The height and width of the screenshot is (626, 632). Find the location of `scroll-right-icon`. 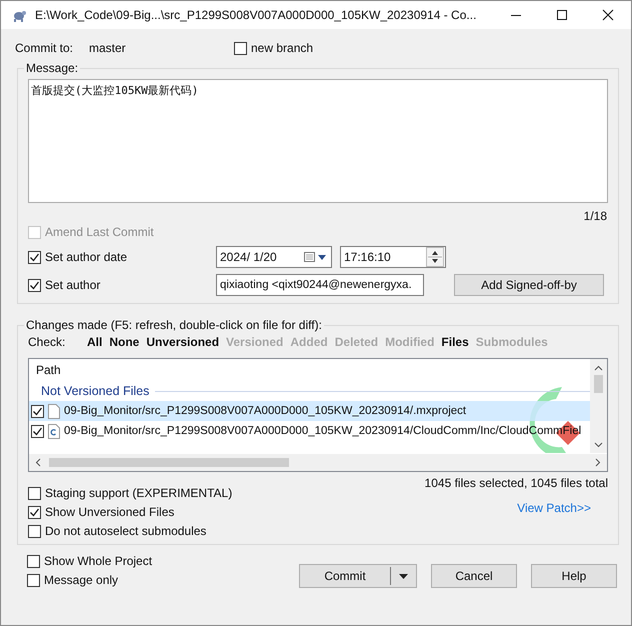

scroll-right-icon is located at coordinates (598, 462).